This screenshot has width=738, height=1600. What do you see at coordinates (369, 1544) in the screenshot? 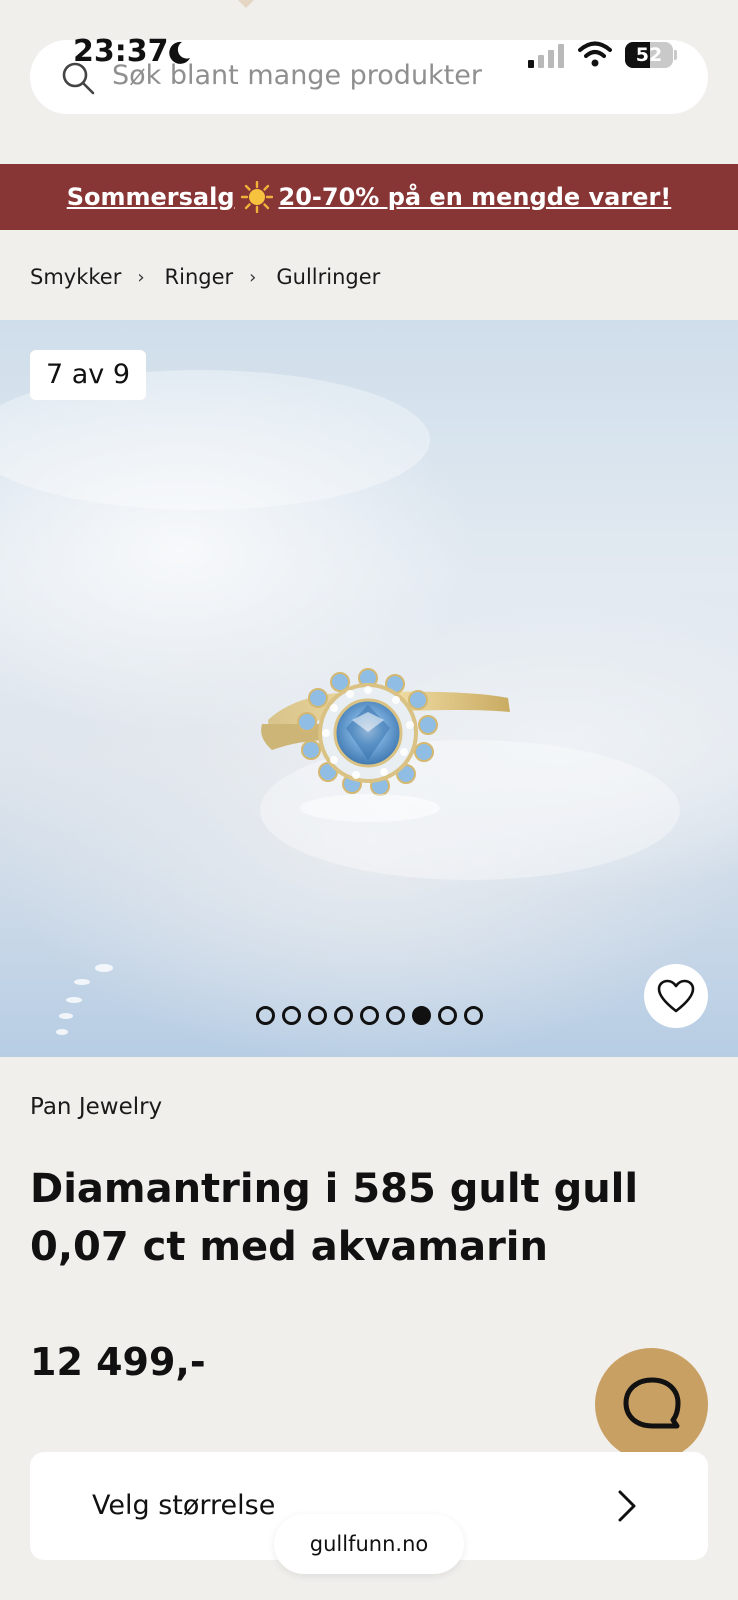
I see `browser-url-bar: gullfunn.no` at bounding box center [369, 1544].